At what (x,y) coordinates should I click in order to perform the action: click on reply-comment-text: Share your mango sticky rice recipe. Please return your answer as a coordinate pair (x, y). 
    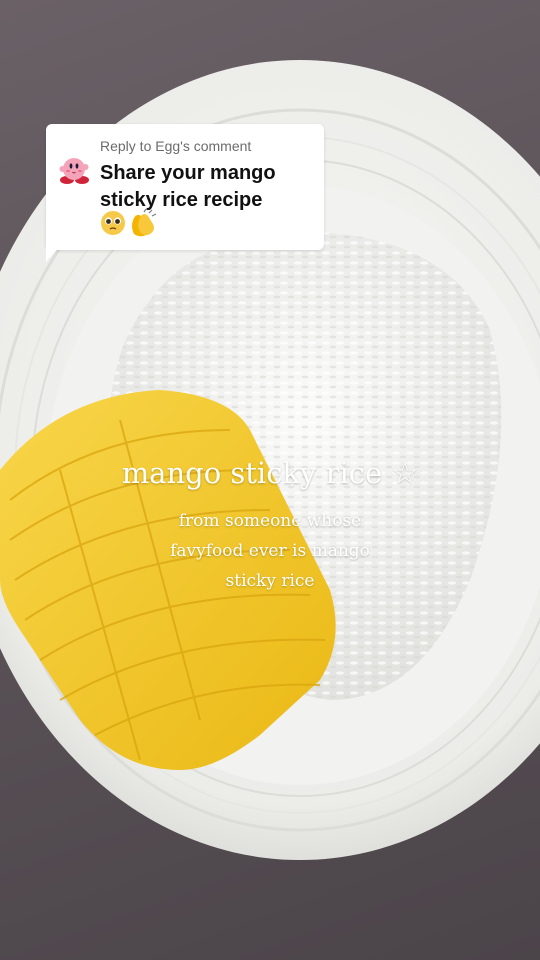
    Looking at the image, I should click on (188, 186).